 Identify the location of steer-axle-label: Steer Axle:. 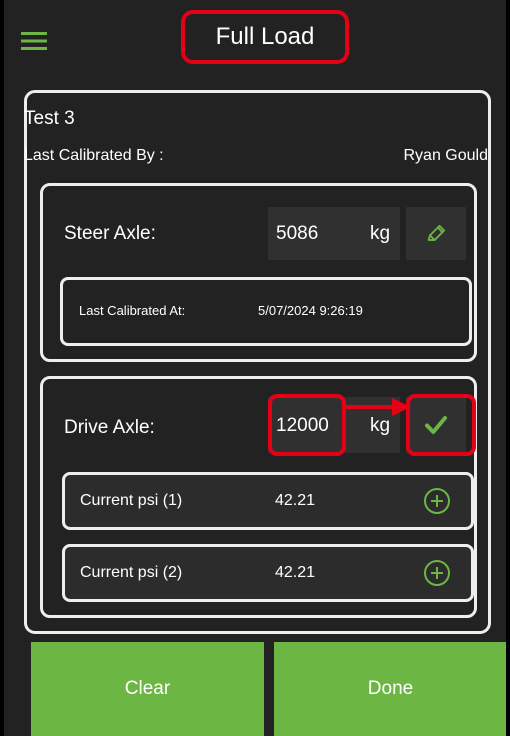
(110, 233).